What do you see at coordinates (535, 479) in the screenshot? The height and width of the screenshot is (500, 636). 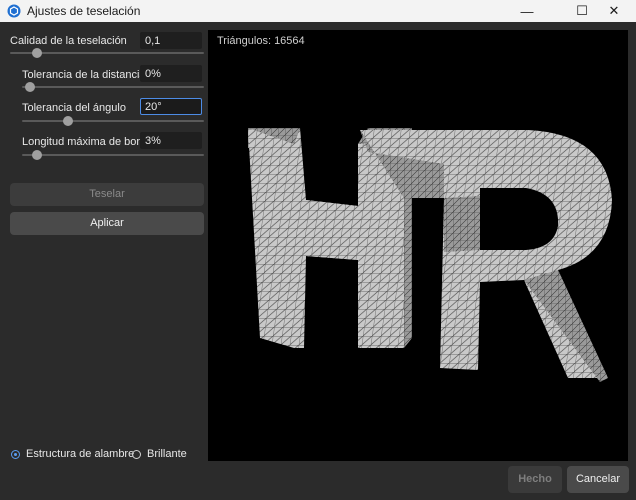 I see `done-button: Hecho` at bounding box center [535, 479].